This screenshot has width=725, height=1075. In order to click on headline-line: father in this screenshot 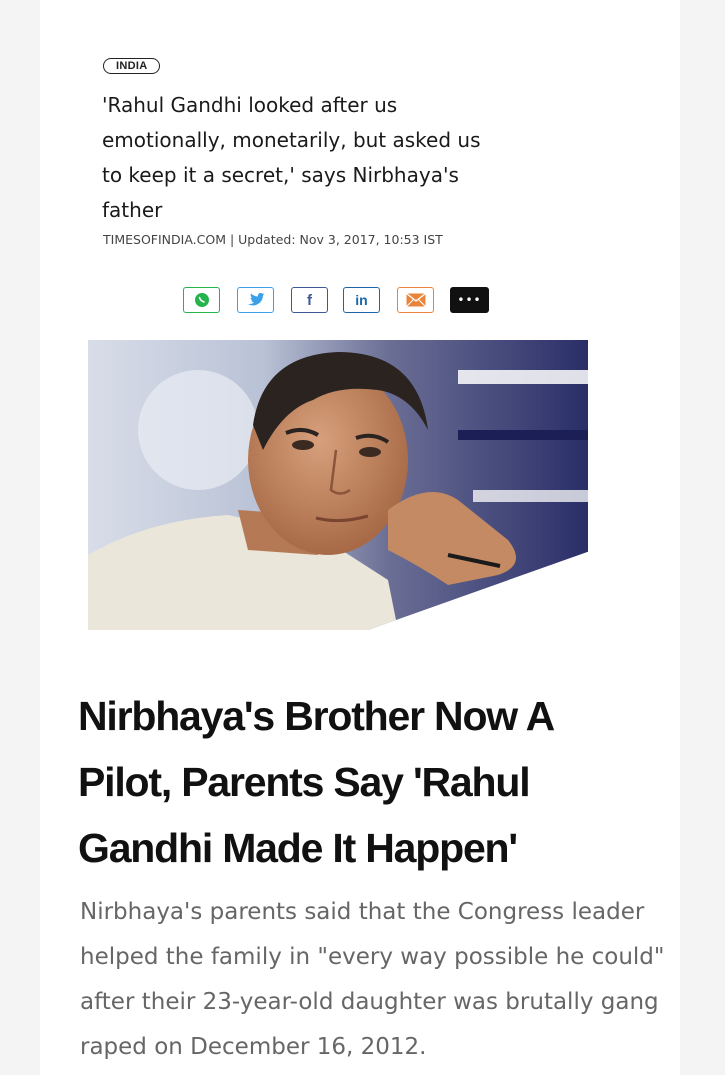, I will do `click(132, 210)`.